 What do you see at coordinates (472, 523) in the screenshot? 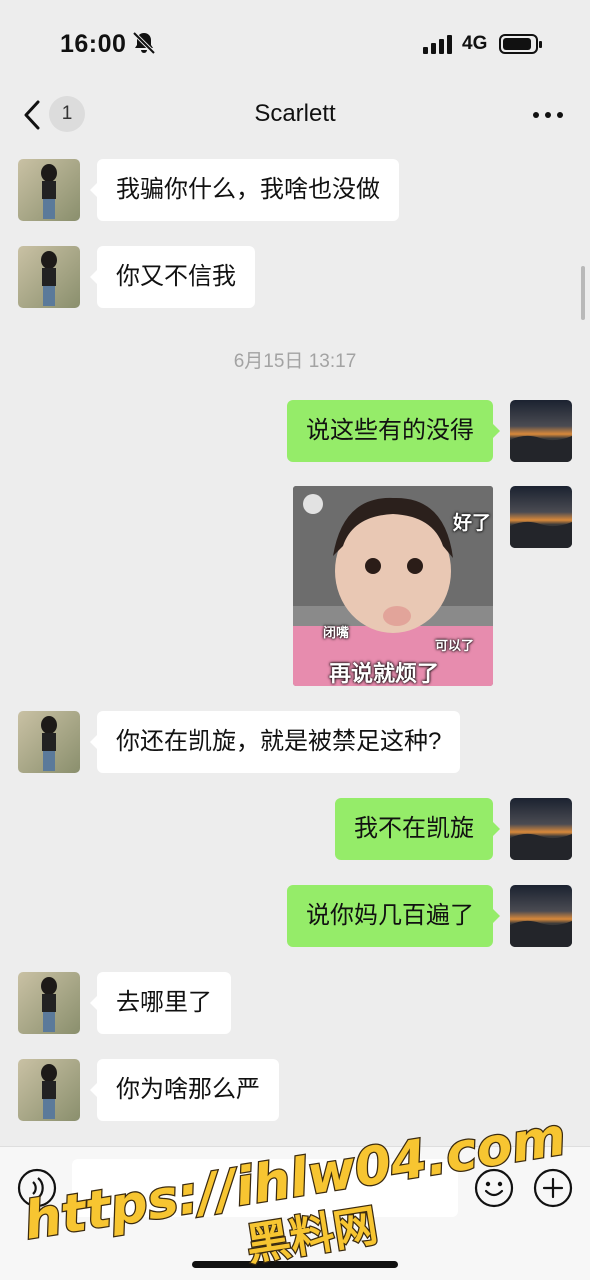
I see `sticker-caption: 好了` at bounding box center [472, 523].